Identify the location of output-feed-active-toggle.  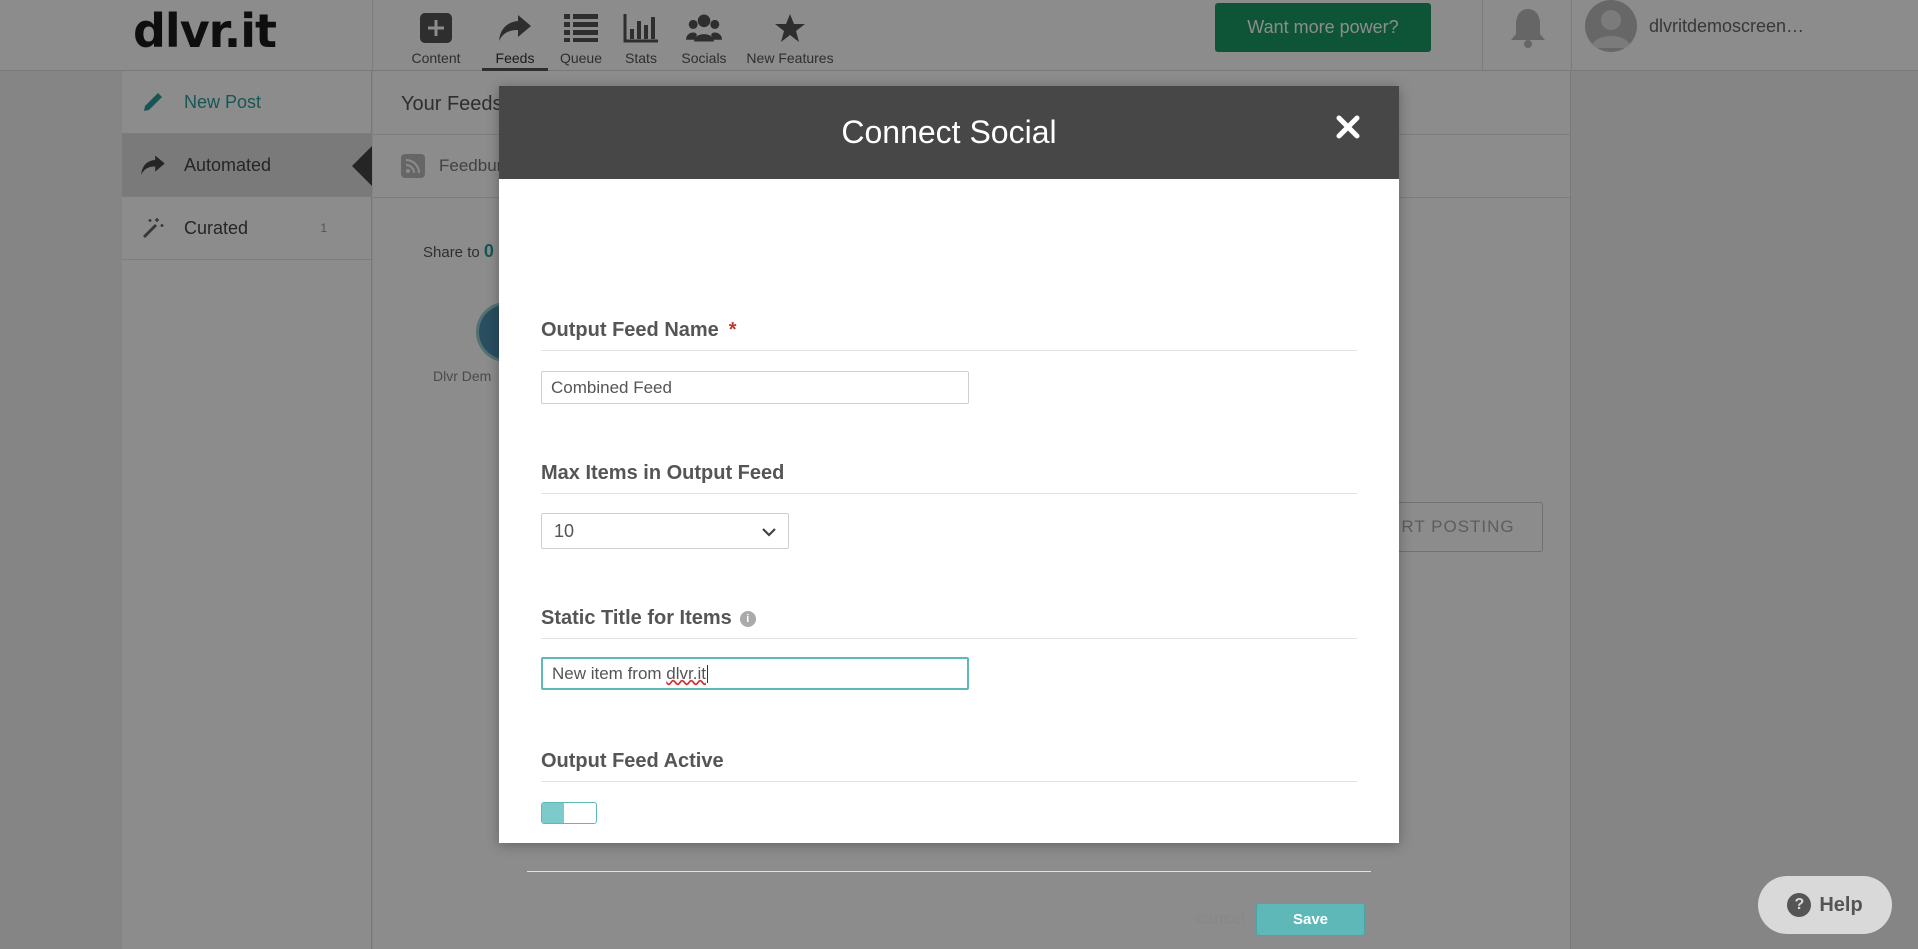
(569, 813).